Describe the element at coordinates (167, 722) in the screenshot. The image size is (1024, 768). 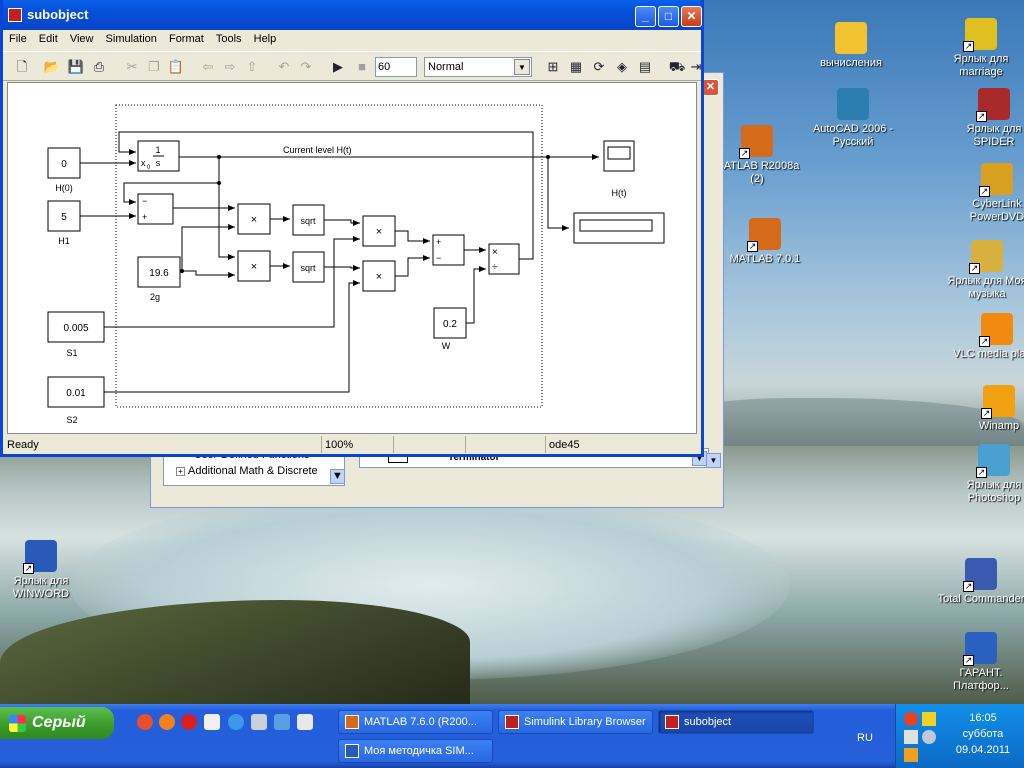
I see `quicklaunch-firefox-icon` at that location.